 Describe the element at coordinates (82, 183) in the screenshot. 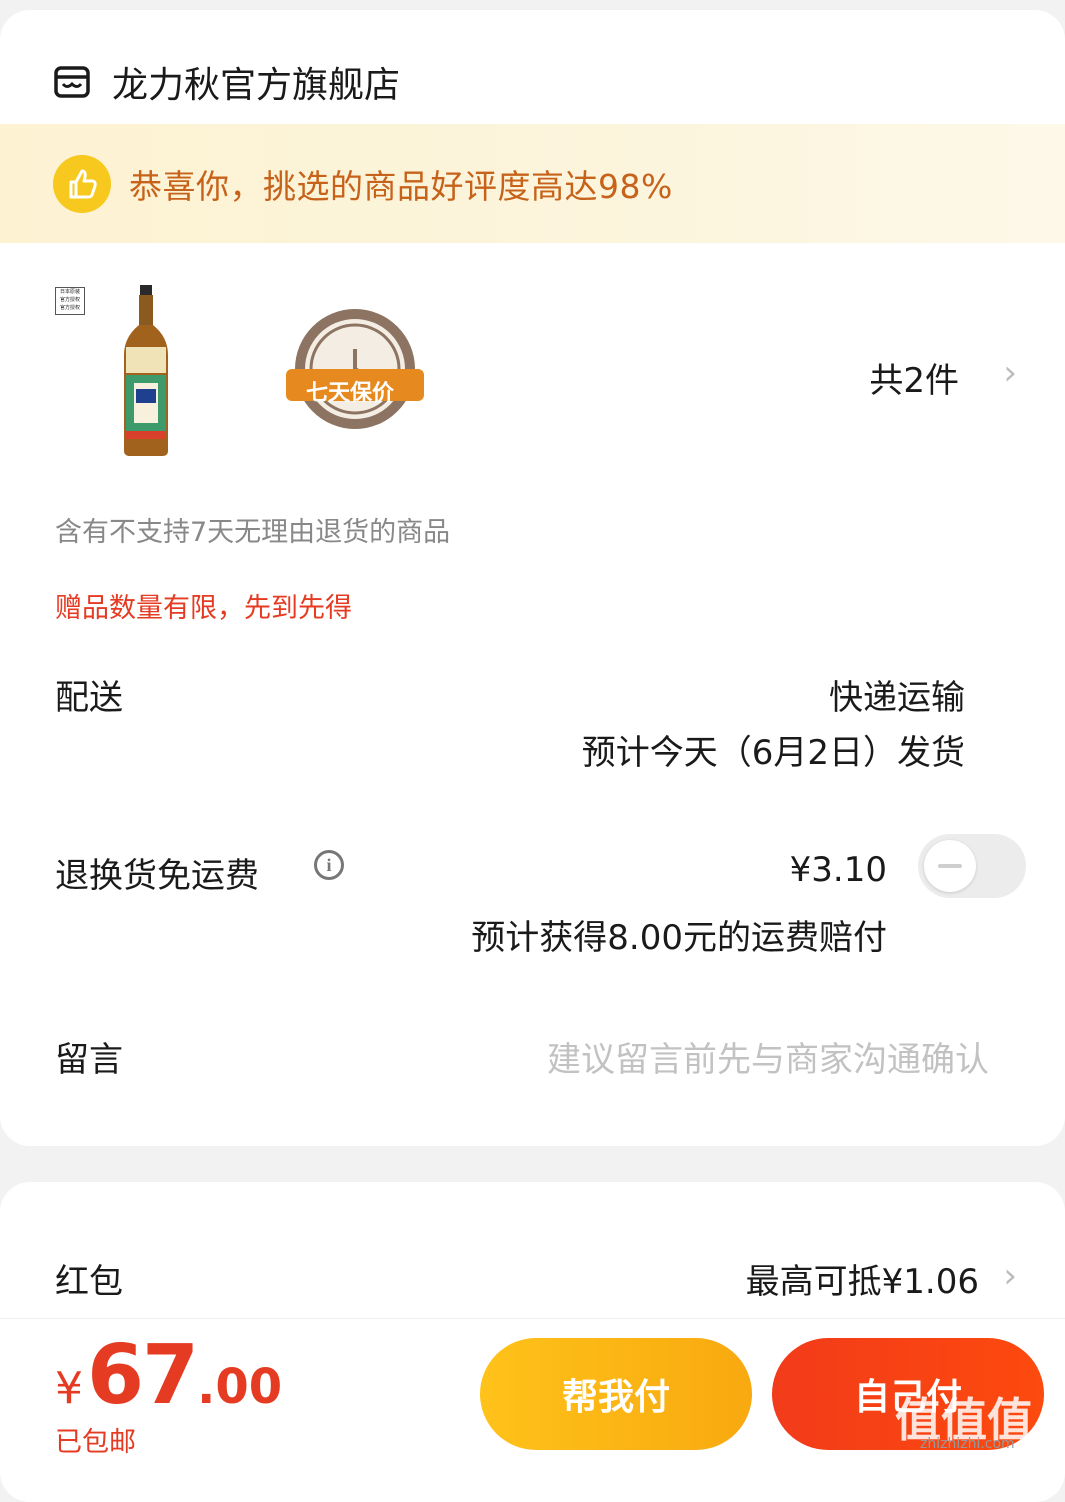

I see `thumbs-up-icon` at that location.